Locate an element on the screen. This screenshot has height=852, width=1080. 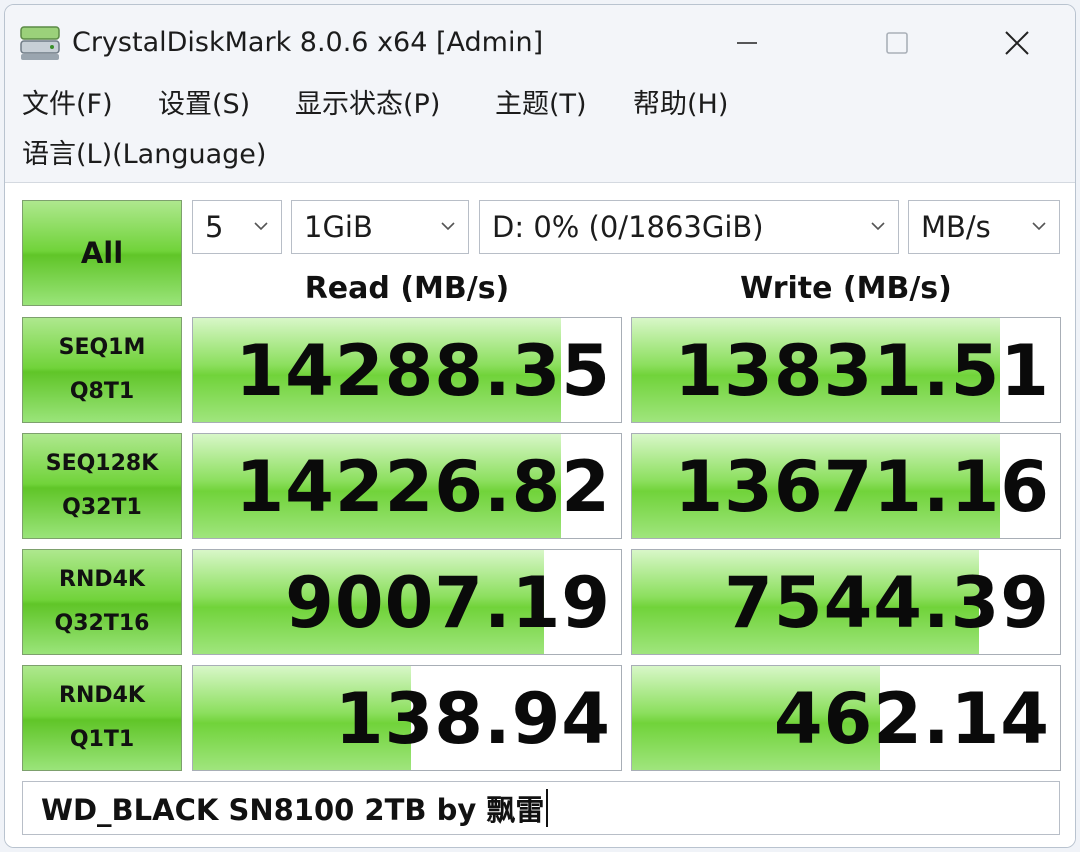
read-result-rnd4k-q1t1: 138.94 is located at coordinates (407, 718).